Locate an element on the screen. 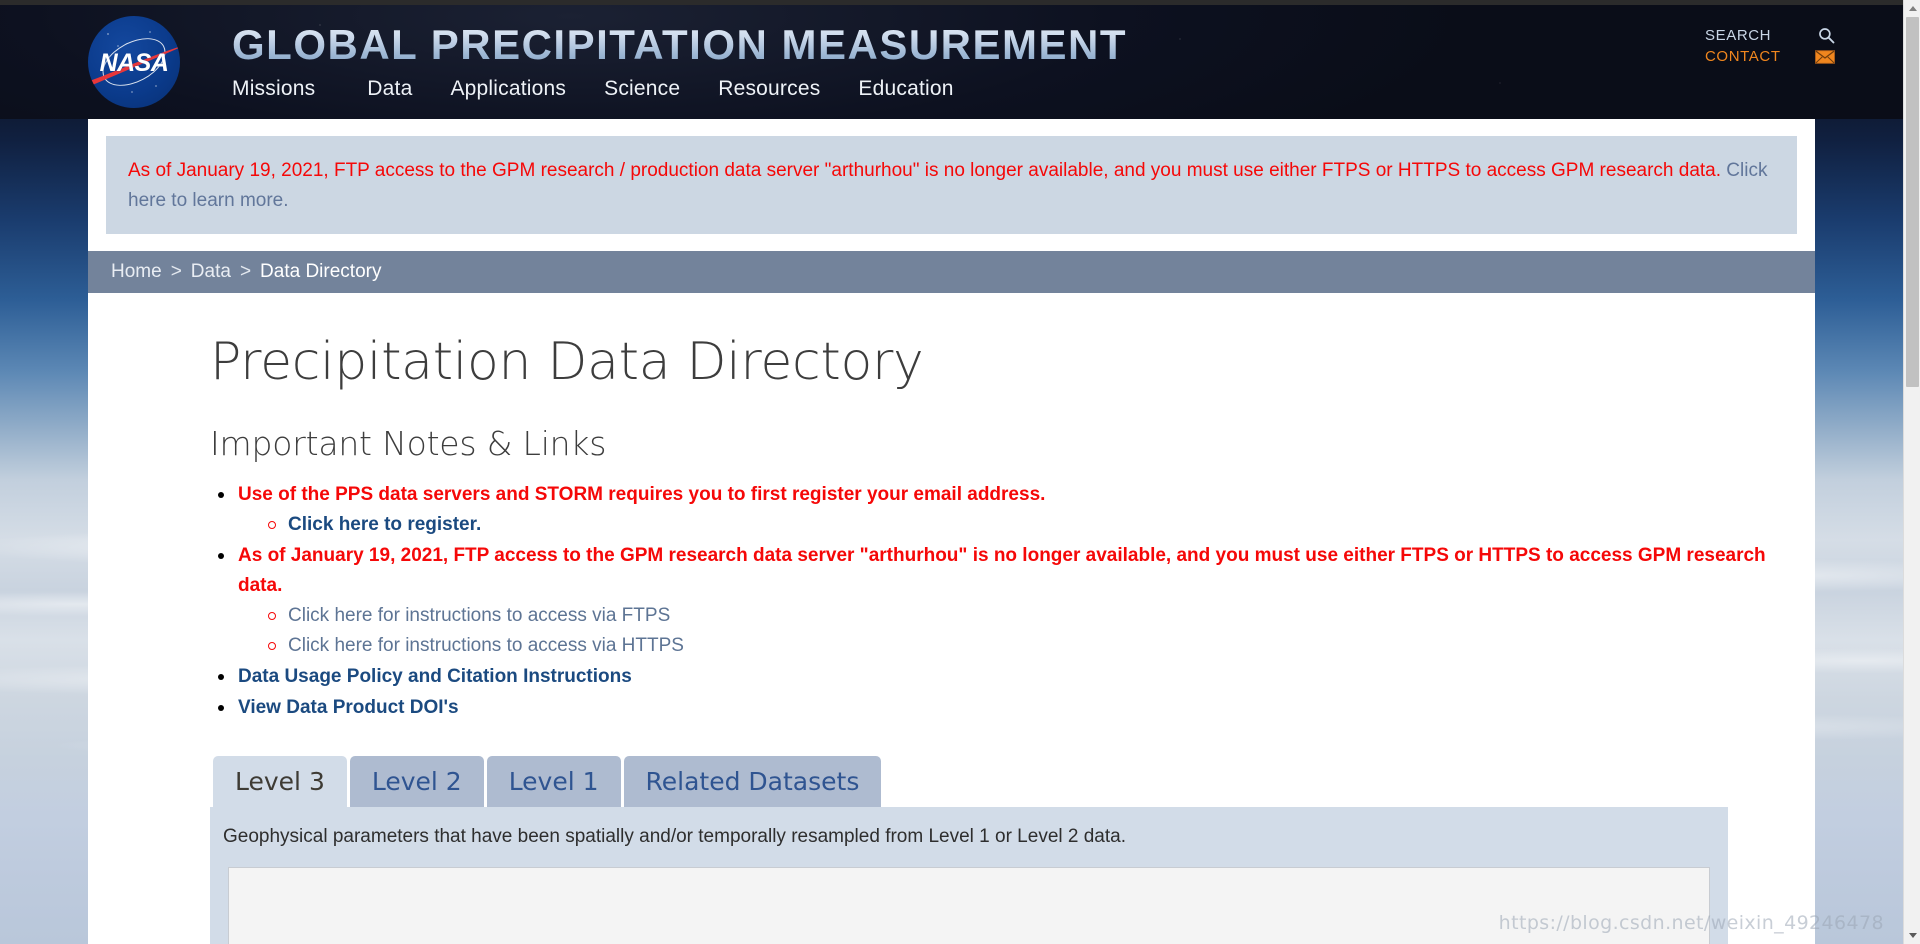  sub-list: Click here to register. is located at coordinates (1026, 525).